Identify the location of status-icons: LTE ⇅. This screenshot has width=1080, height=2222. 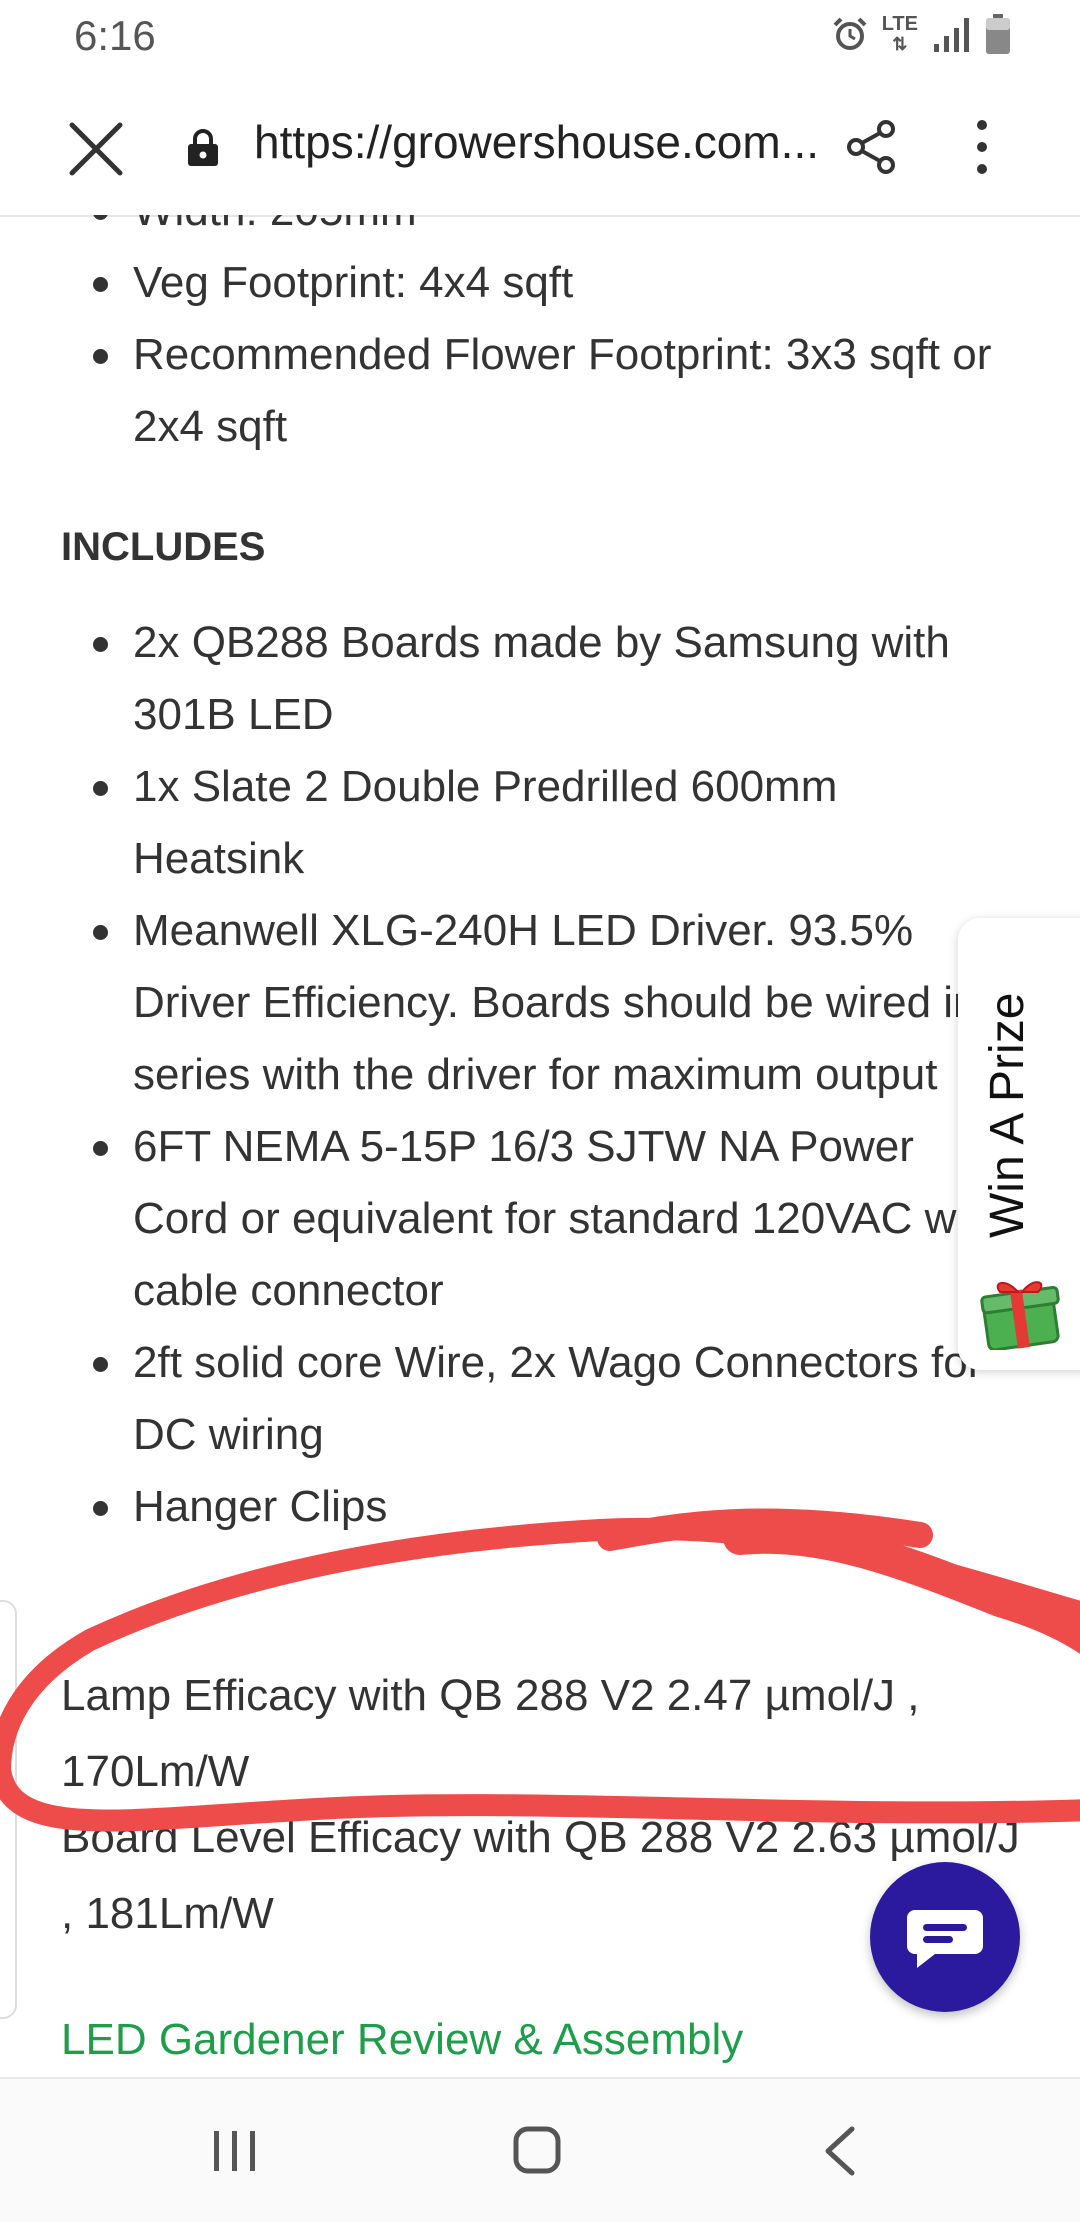
(921, 34).